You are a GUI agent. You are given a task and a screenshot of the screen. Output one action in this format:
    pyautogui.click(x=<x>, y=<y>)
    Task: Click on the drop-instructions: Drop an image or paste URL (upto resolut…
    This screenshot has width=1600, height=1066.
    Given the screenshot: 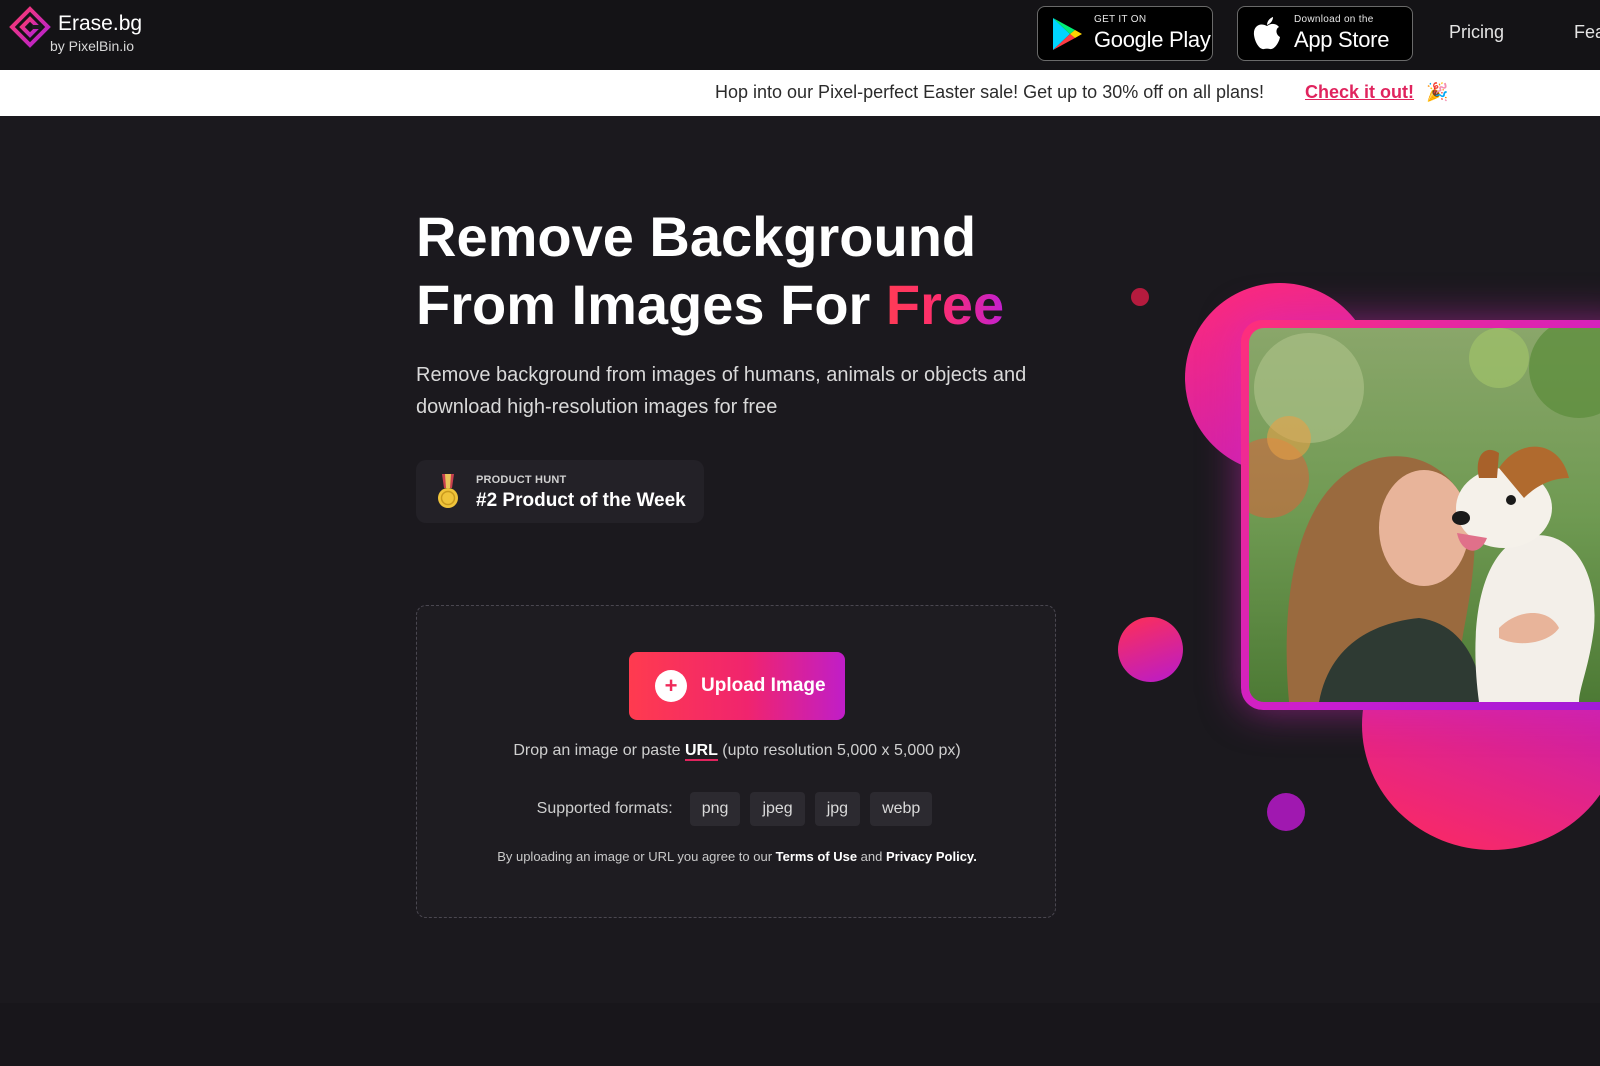 What is the action you would take?
    pyautogui.click(x=737, y=751)
    